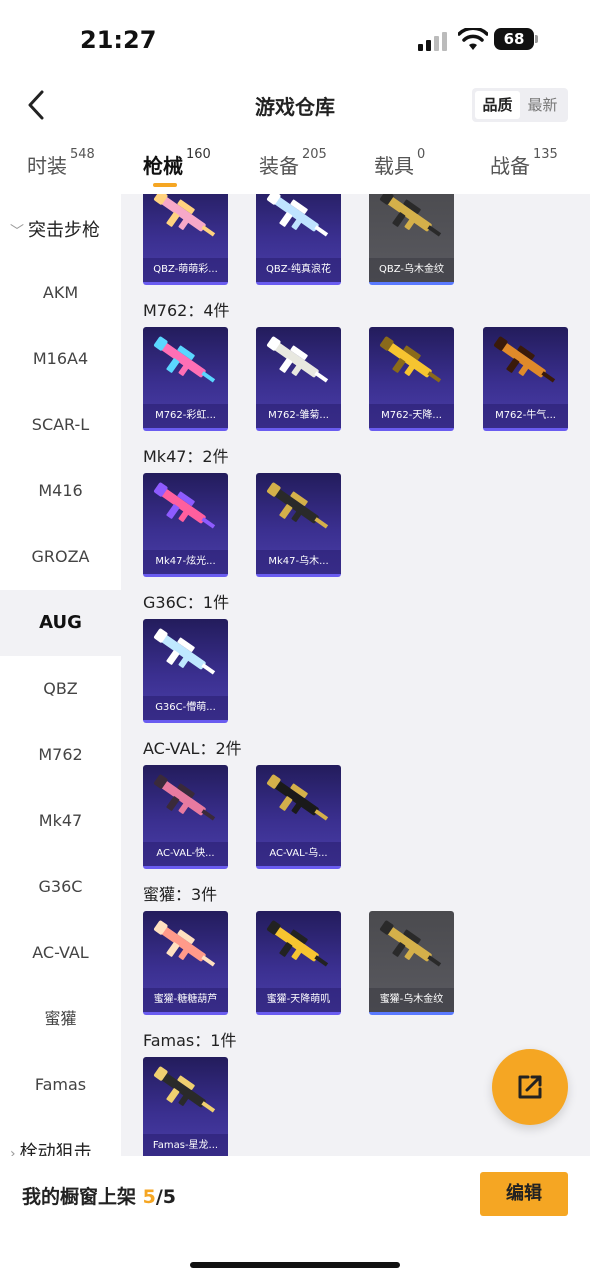  I want to click on share-button, so click(530, 1087).